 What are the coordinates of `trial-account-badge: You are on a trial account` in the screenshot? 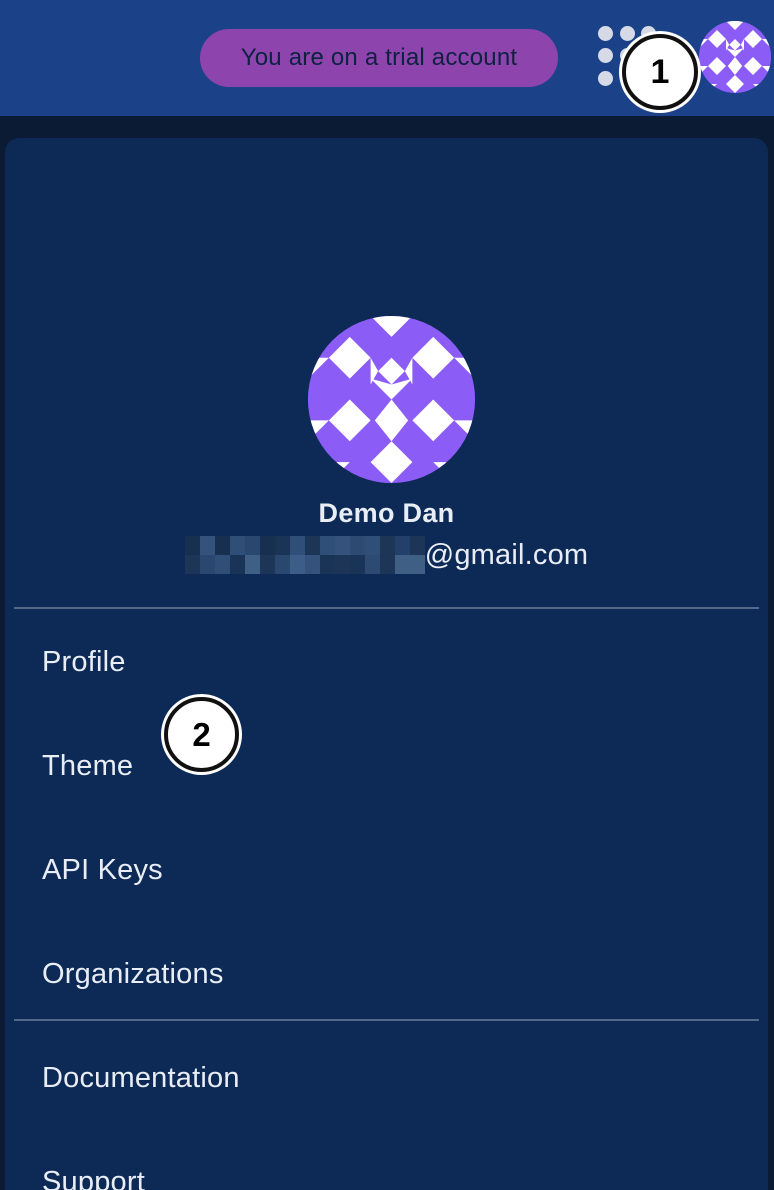 It's located at (379, 58).